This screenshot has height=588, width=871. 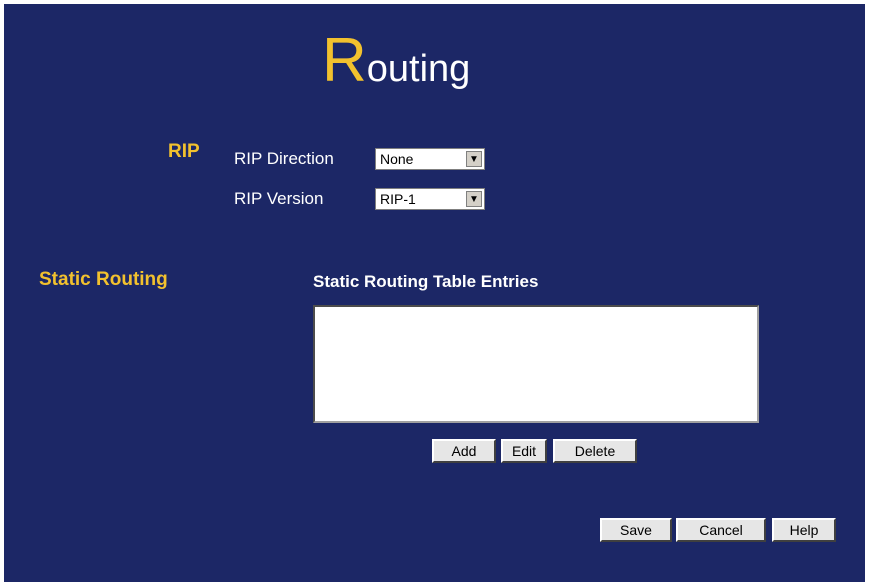 What do you see at coordinates (464, 451) in the screenshot?
I see `add-button: Add` at bounding box center [464, 451].